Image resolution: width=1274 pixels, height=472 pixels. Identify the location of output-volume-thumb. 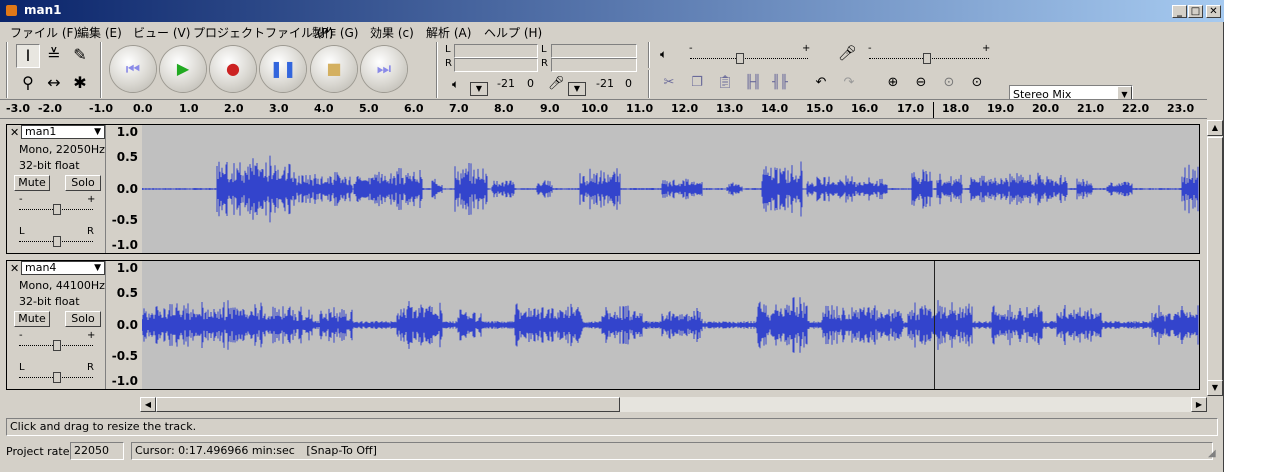
(740, 58).